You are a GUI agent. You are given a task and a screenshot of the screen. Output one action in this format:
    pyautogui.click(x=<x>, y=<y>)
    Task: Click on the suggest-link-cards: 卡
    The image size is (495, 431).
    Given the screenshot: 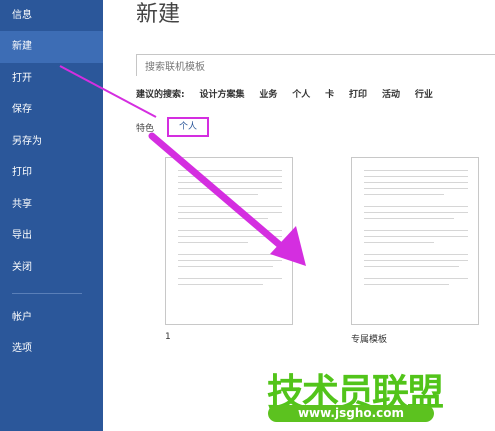 What is the action you would take?
    pyautogui.click(x=329, y=95)
    